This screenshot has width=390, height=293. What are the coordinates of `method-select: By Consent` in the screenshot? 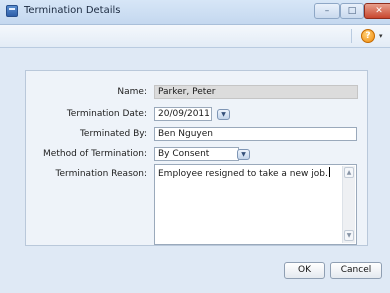 It's located at (196, 154).